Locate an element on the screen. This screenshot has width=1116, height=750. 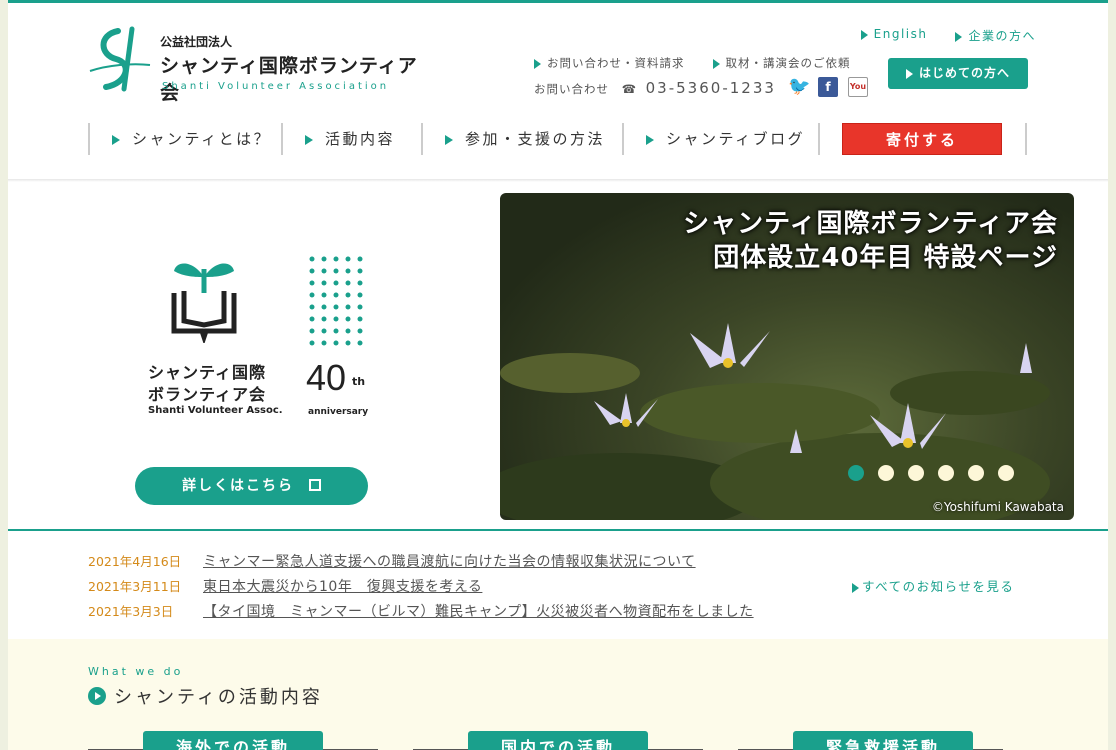
tab-domestic: 国内での活動 is located at coordinates (558, 740).